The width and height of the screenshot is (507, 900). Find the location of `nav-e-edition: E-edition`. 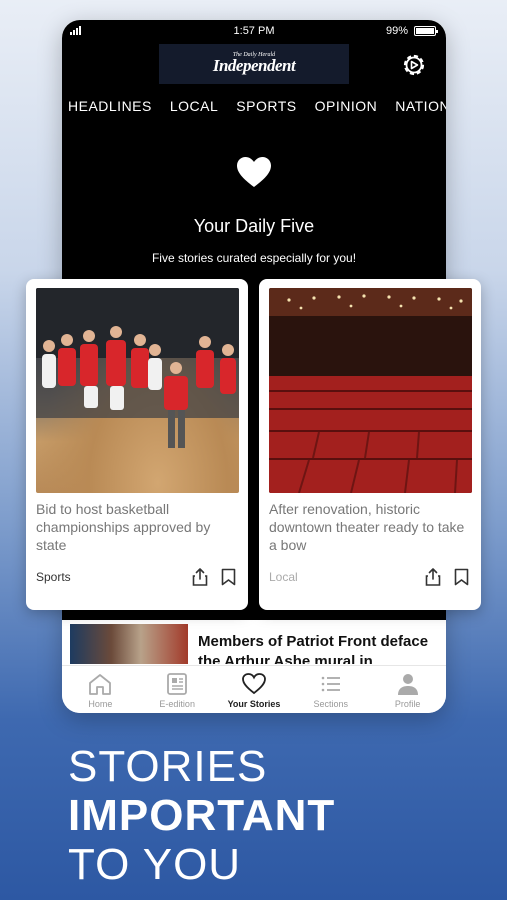

nav-e-edition: E-edition is located at coordinates (177, 689).